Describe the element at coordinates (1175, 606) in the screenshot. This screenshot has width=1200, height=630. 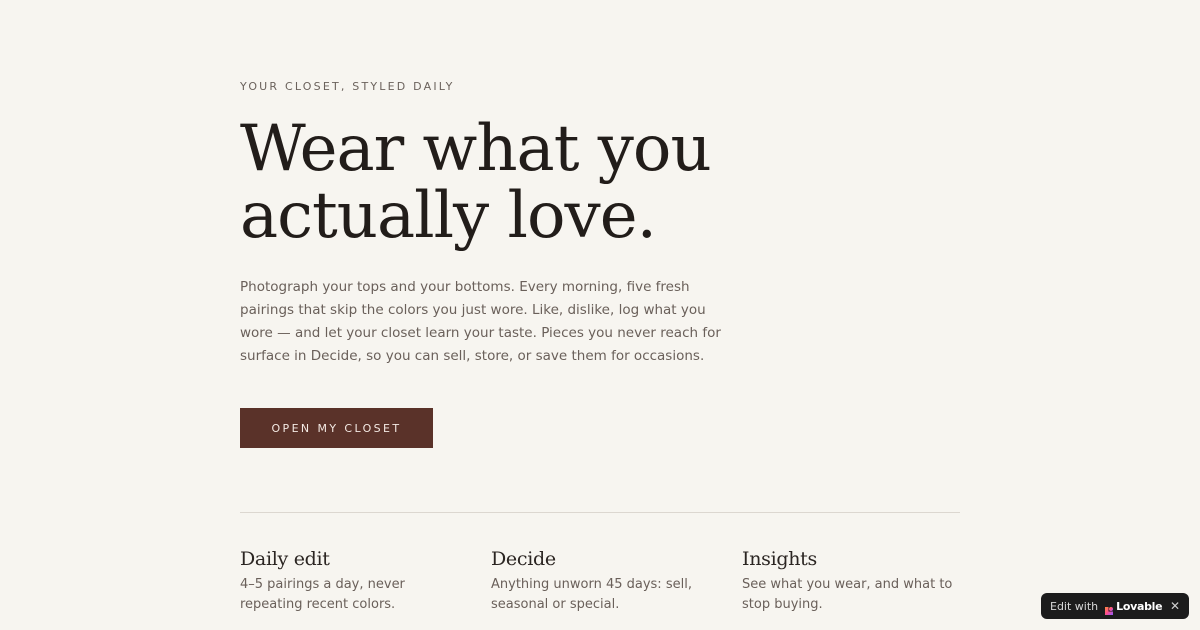
I see `close-icon: ✕` at that location.